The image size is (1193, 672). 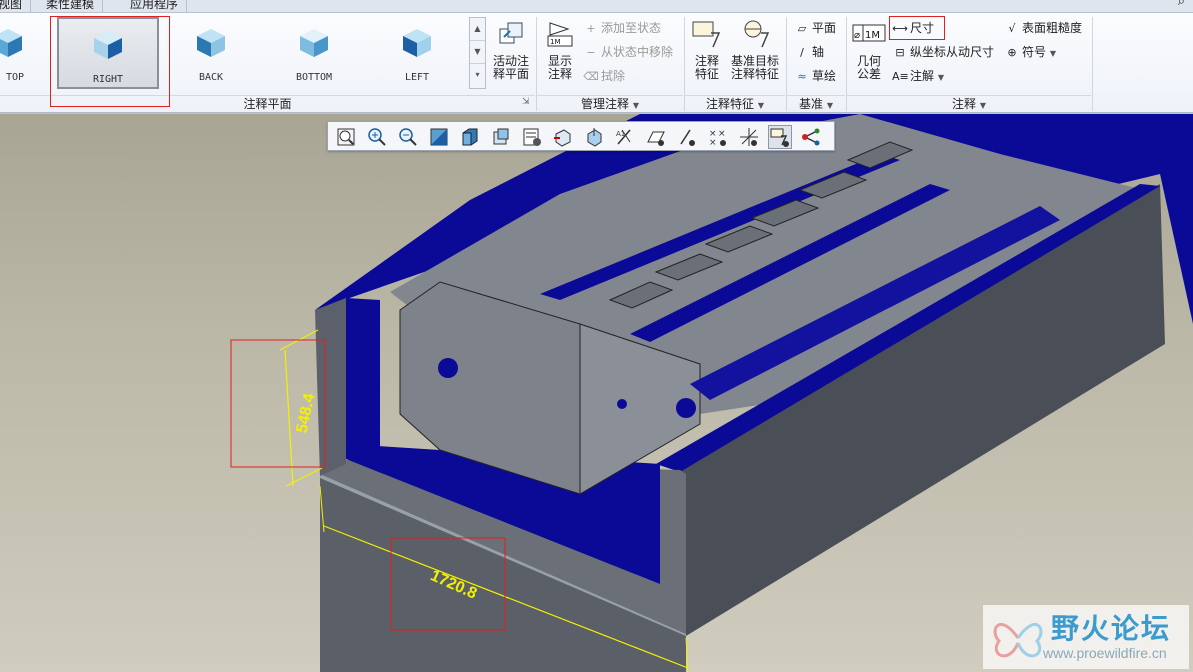 I want to click on tab-flexible-modeling: 柔性建模, so click(x=71, y=6).